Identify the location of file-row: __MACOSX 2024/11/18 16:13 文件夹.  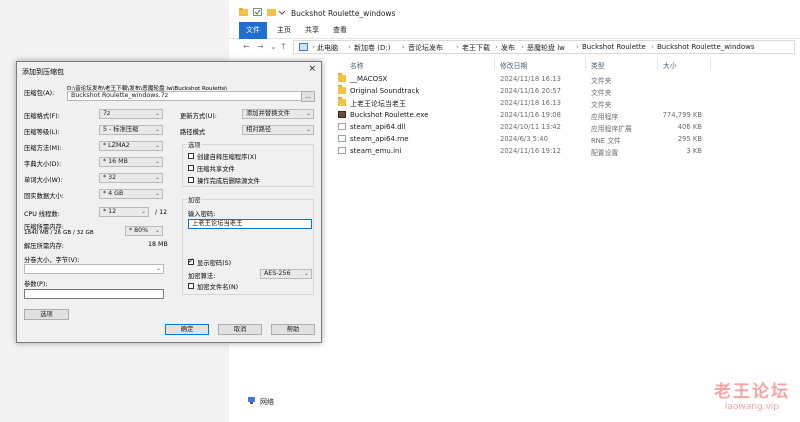
(563, 79).